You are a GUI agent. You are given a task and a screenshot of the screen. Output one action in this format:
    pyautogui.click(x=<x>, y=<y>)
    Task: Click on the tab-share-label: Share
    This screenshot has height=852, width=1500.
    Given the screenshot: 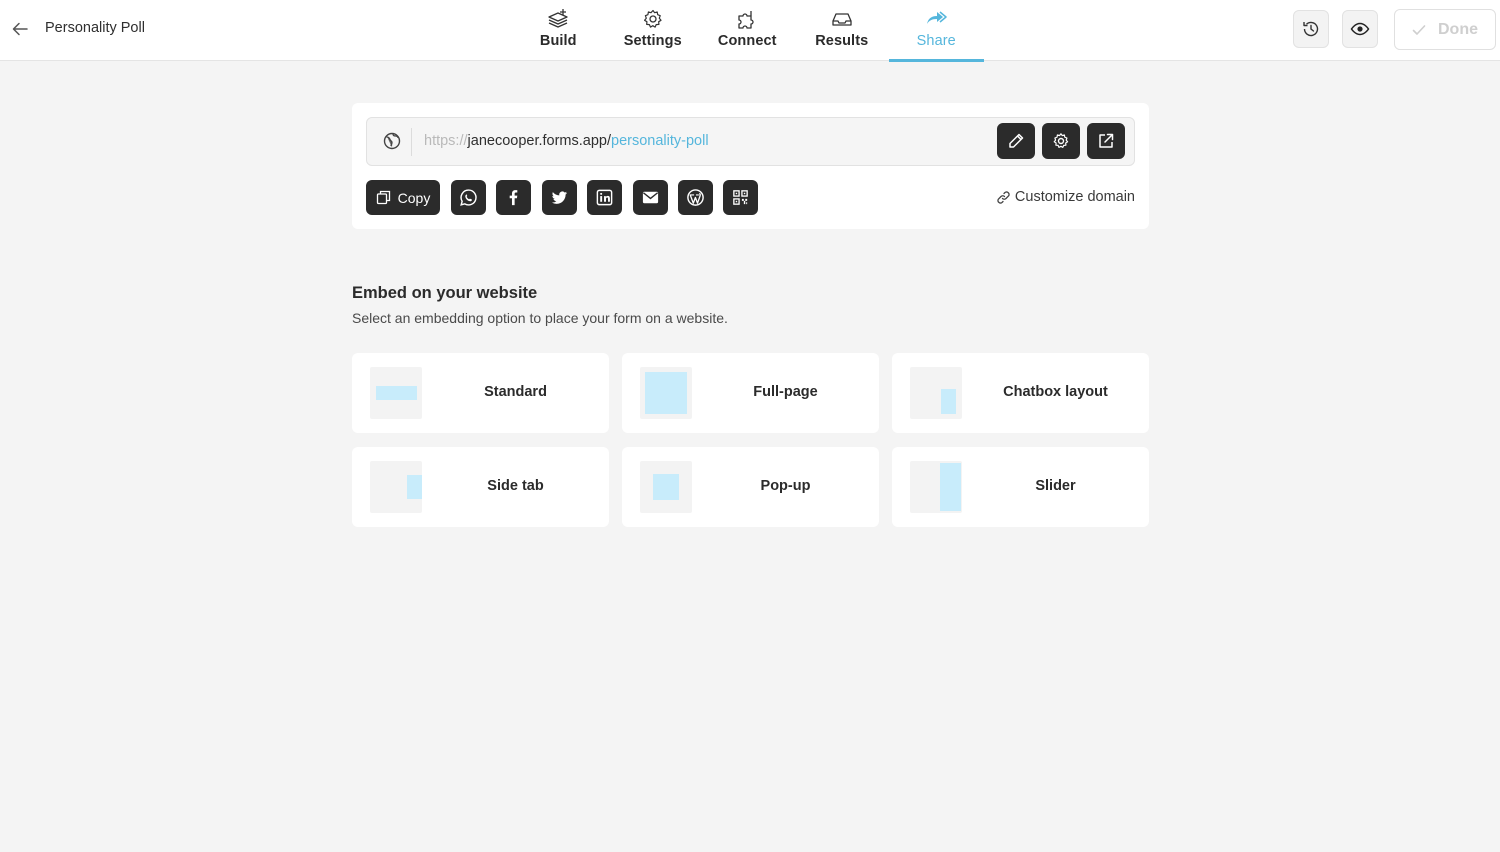 What is the action you would take?
    pyautogui.click(x=936, y=41)
    